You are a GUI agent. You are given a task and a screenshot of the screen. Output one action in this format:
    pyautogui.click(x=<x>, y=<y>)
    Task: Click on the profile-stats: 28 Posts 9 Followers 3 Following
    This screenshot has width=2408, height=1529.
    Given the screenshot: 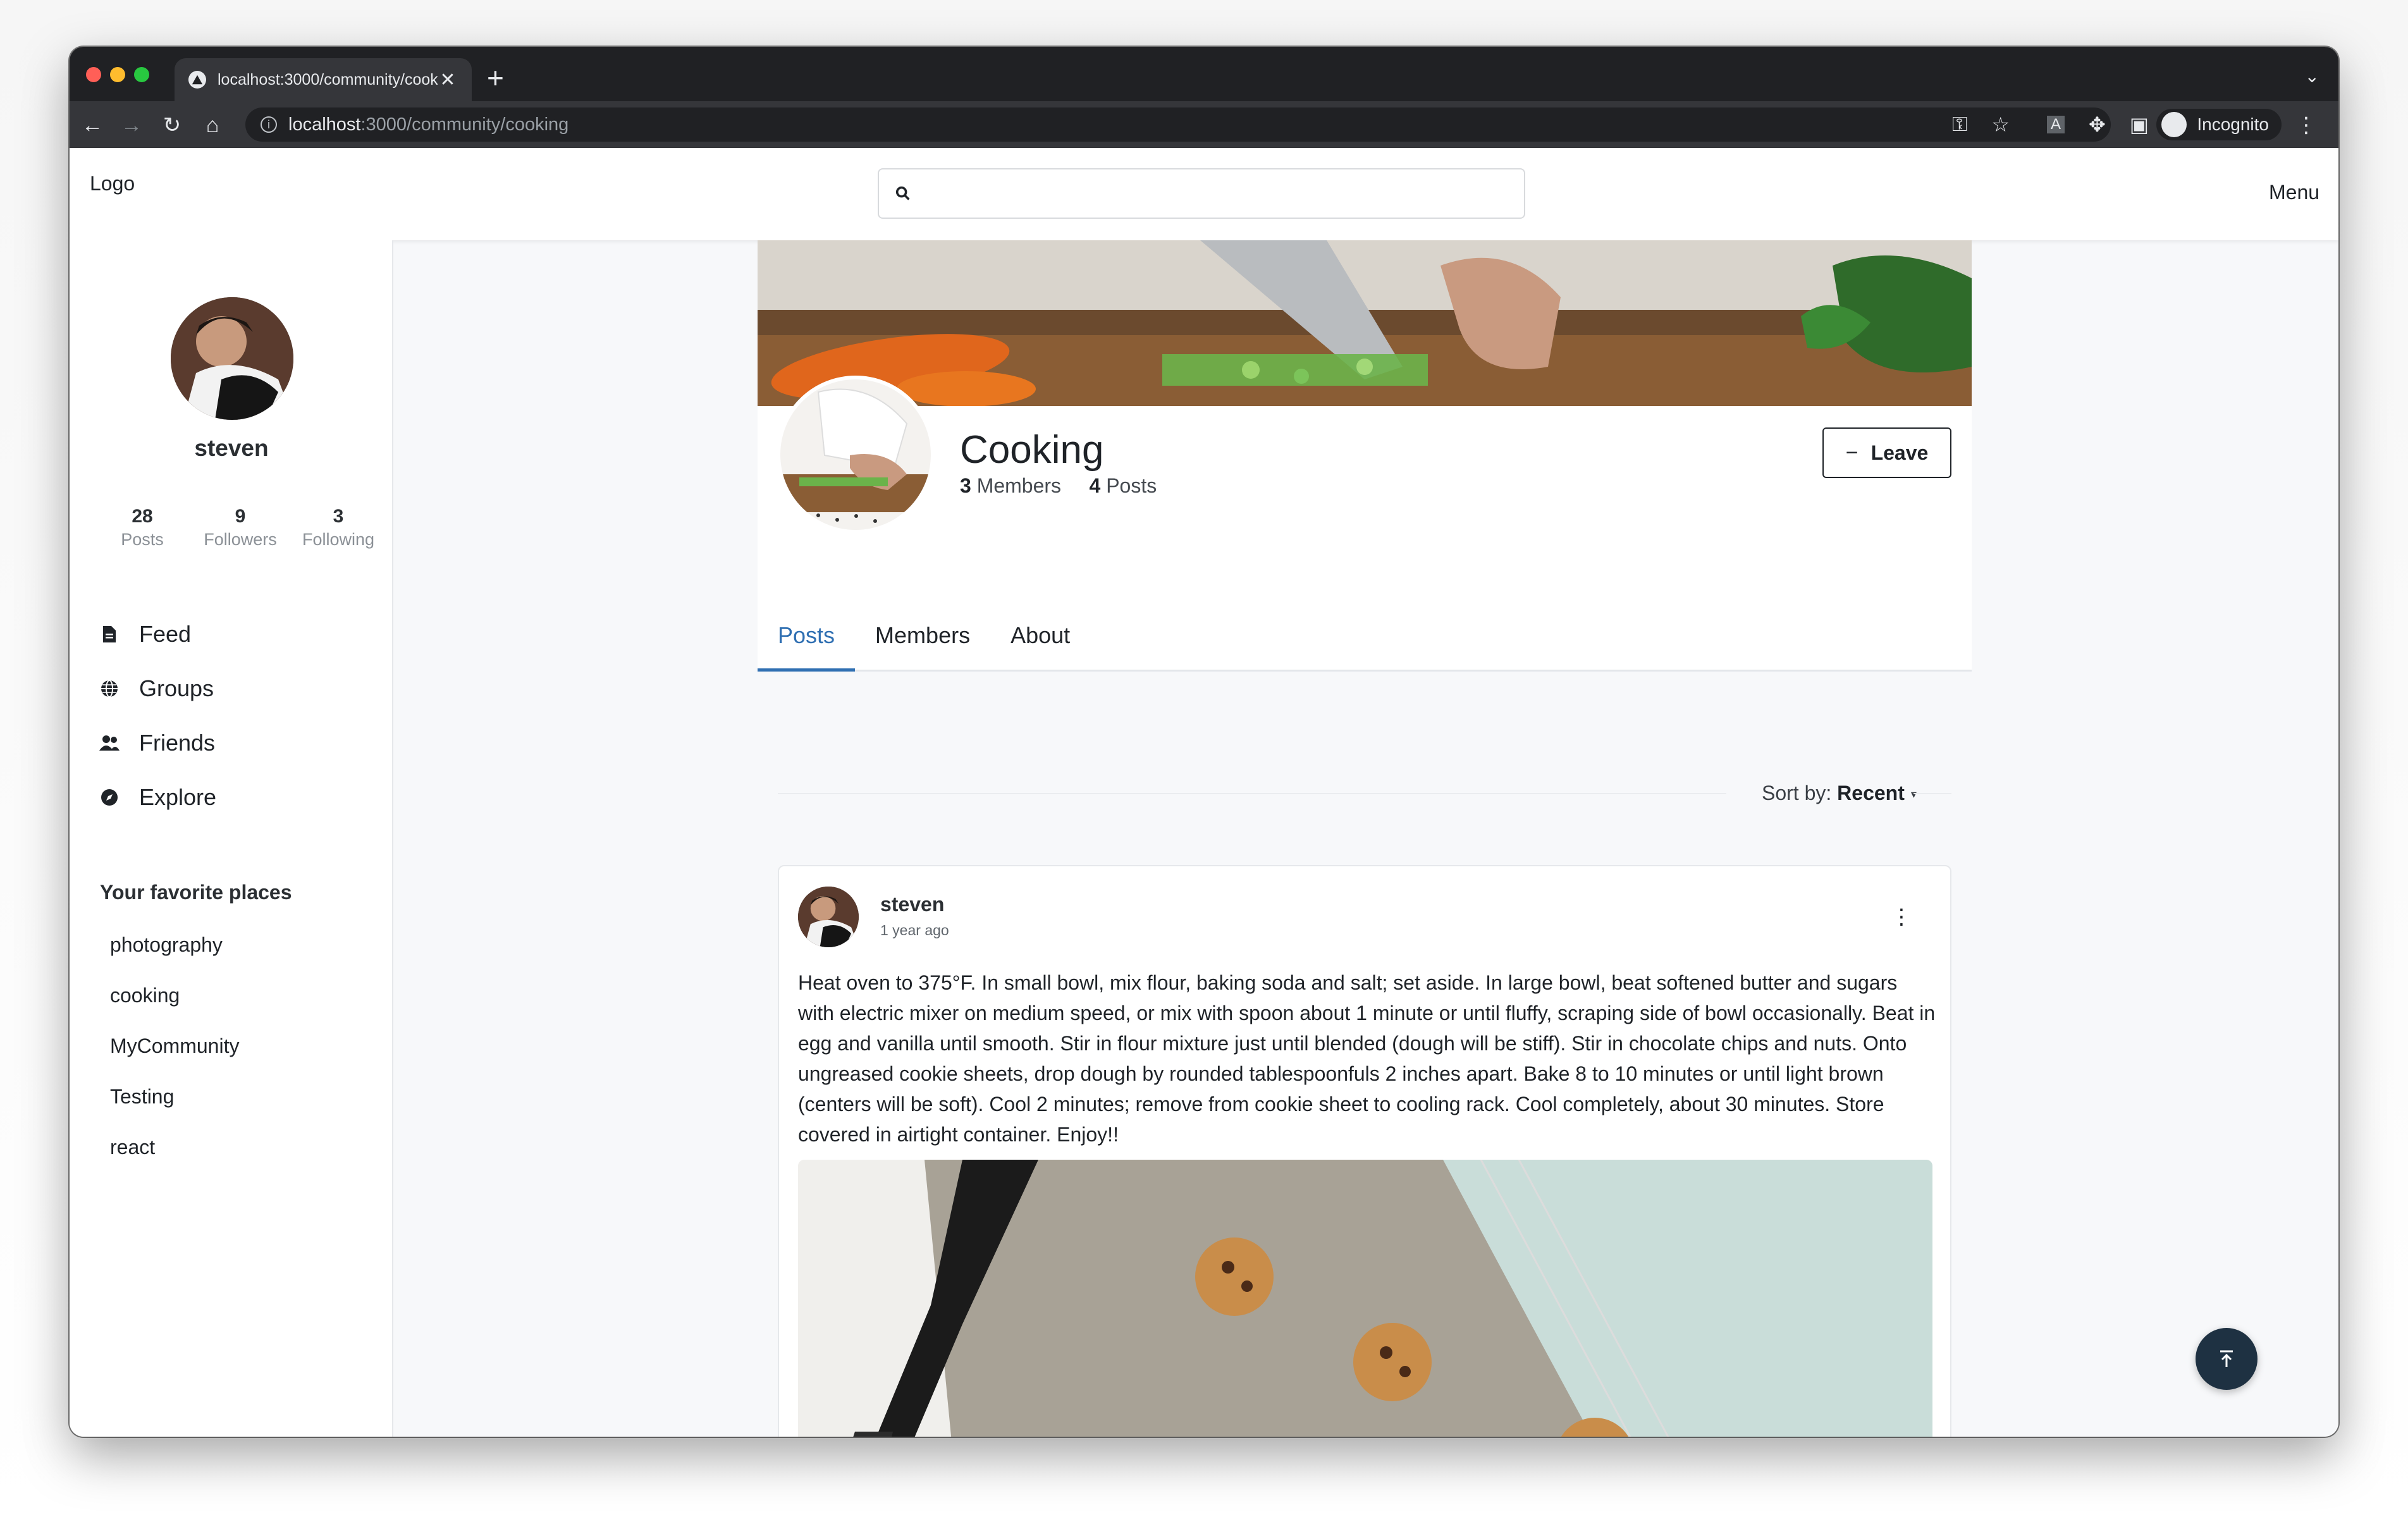 What is the action you would take?
    pyautogui.click(x=240, y=528)
    